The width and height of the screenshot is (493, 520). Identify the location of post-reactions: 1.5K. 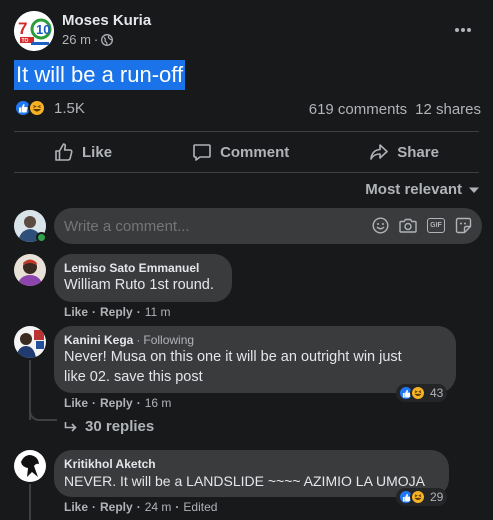
(49, 108).